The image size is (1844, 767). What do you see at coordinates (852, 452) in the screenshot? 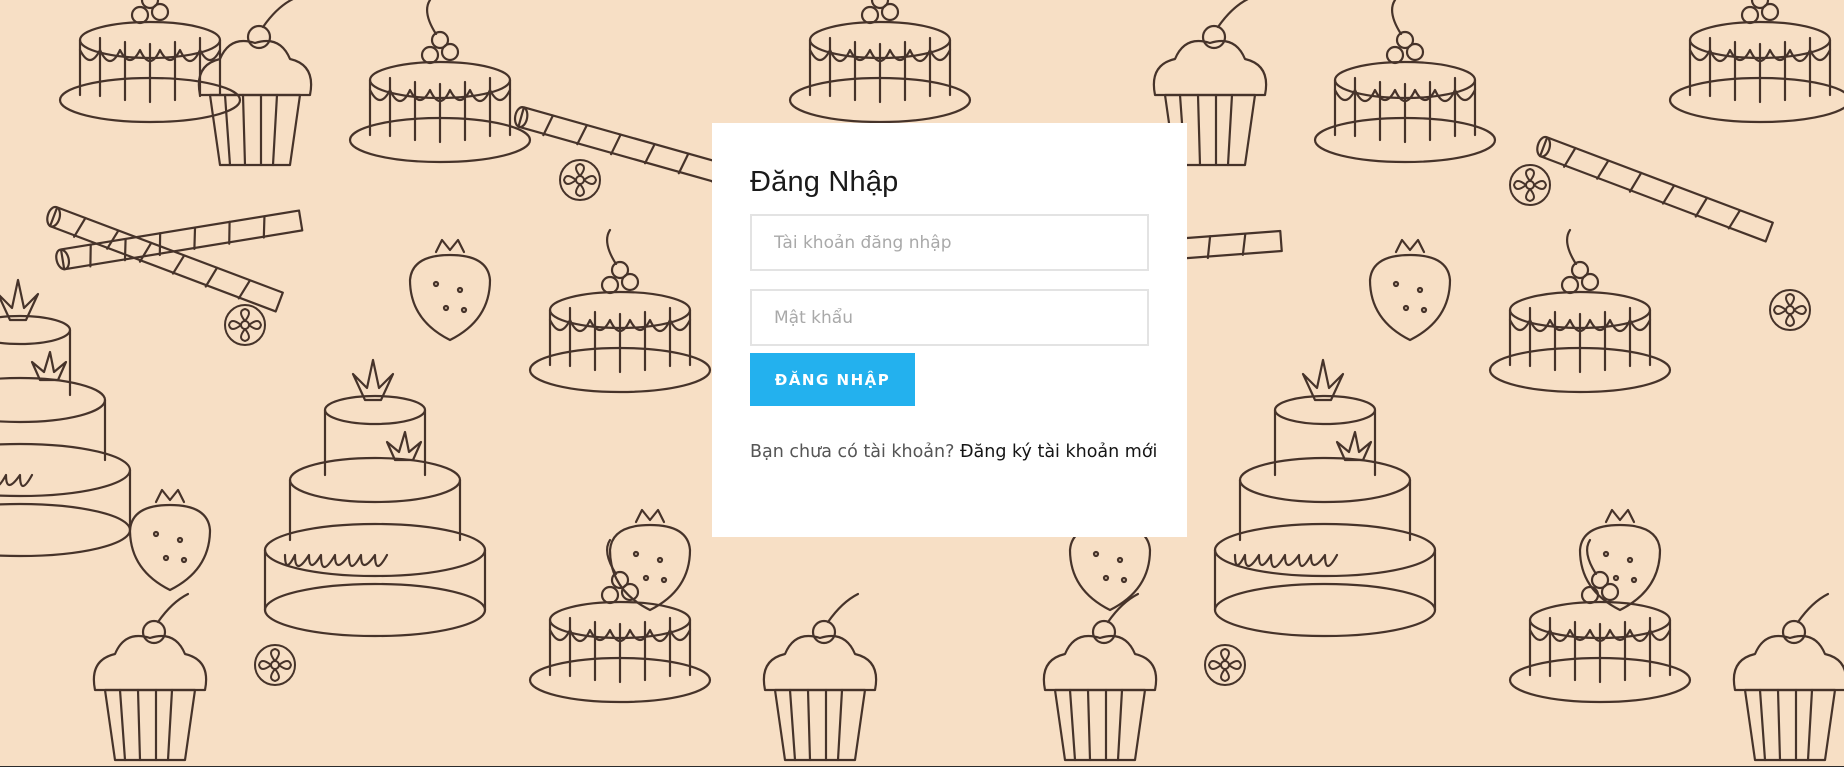
I see `register-prompt: Bạn chưa có tài khoản?` at bounding box center [852, 452].